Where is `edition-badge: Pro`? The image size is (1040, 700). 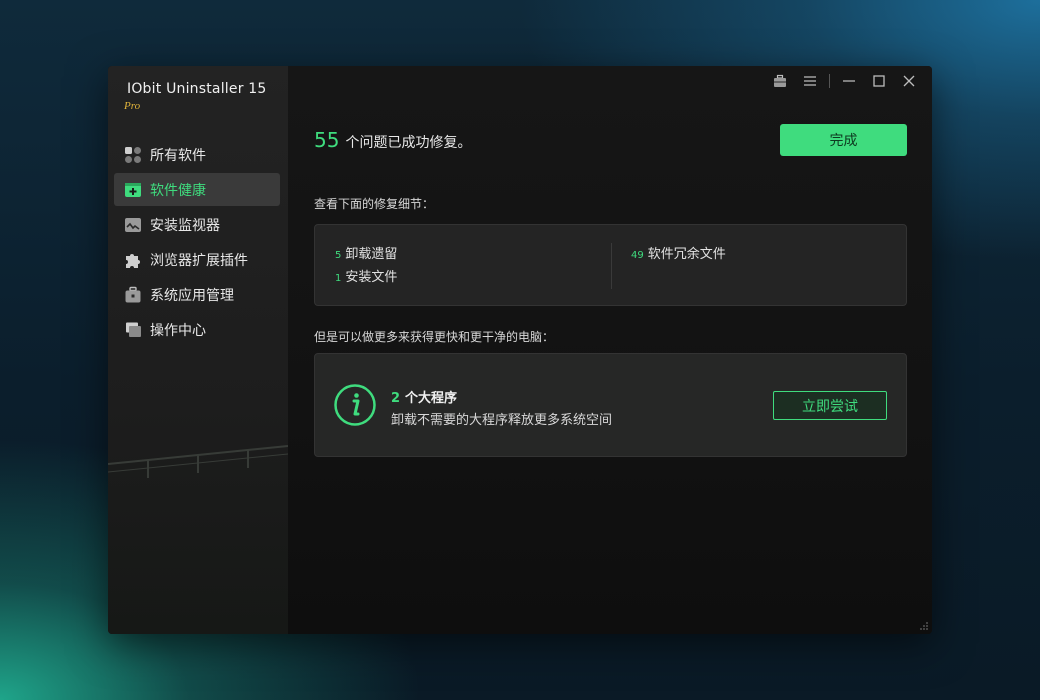
edition-badge: Pro is located at coordinates (132, 106).